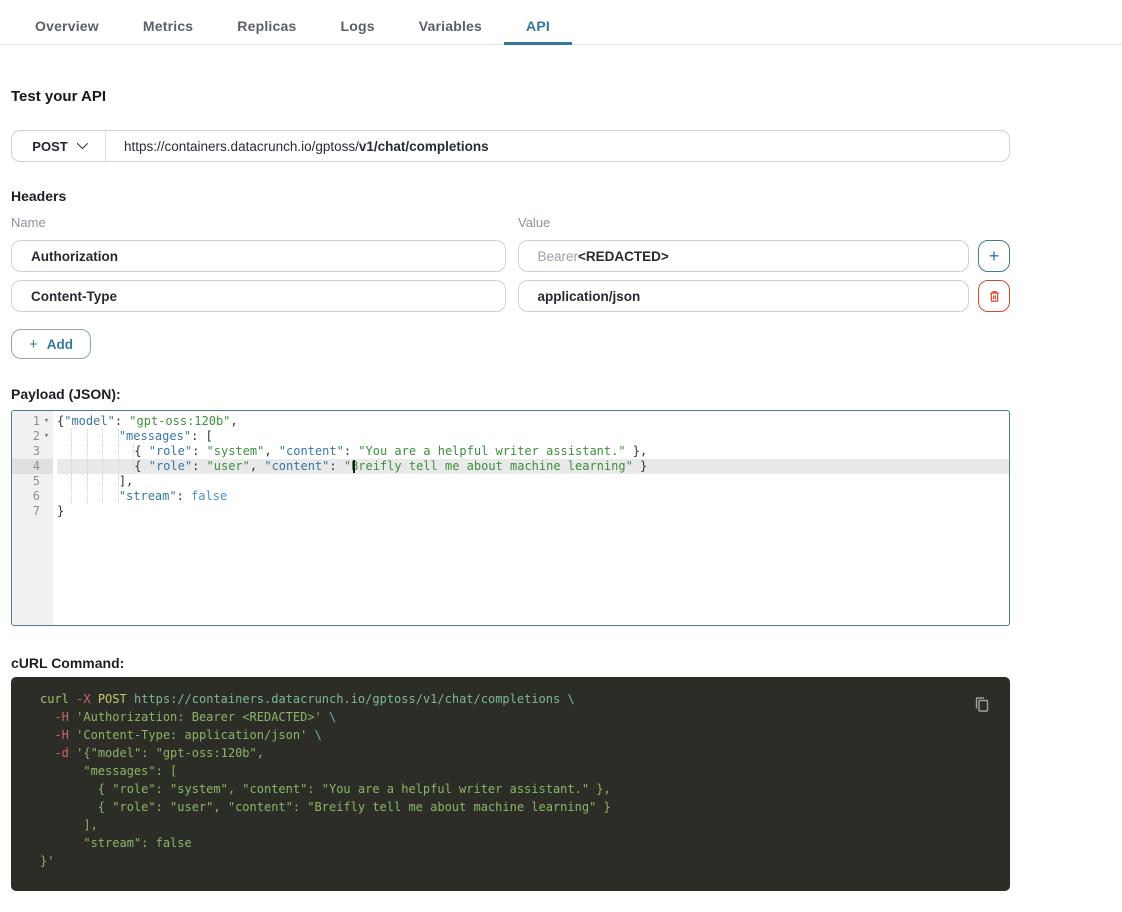 This screenshot has width=1122, height=912. Describe the element at coordinates (60, 344) in the screenshot. I see `add-button-label: Add` at that location.